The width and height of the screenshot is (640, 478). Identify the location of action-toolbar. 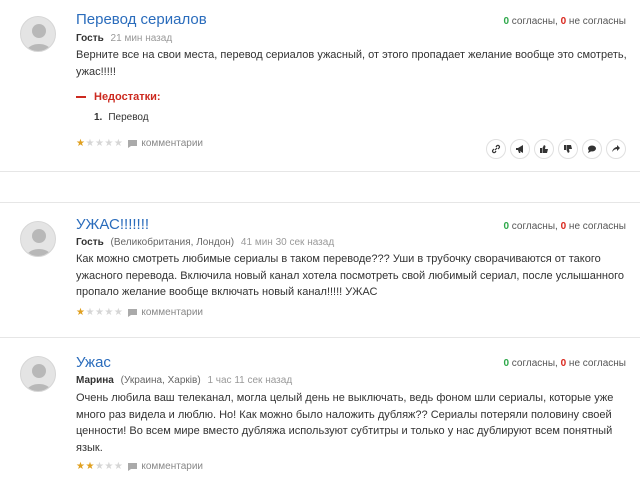
(554, 149).